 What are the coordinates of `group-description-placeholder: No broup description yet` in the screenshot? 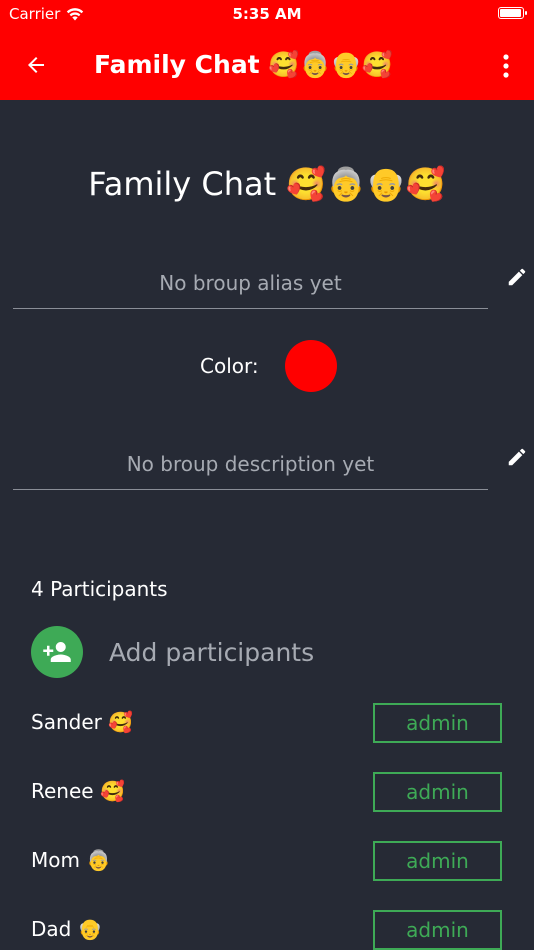 It's located at (250, 464).